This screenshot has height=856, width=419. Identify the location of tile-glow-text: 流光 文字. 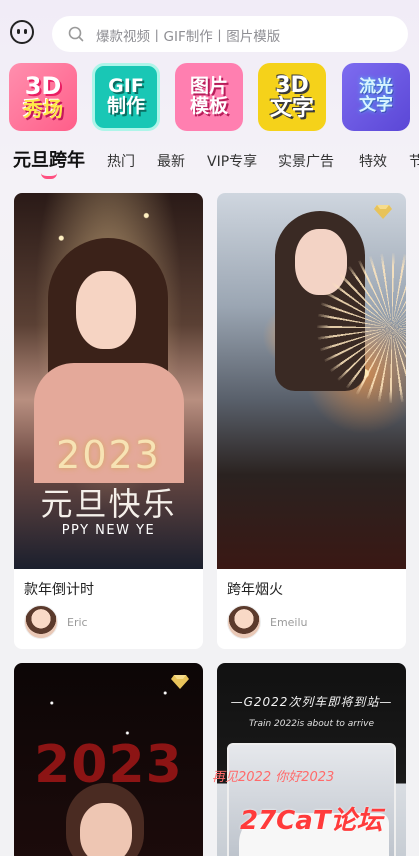
(376, 97).